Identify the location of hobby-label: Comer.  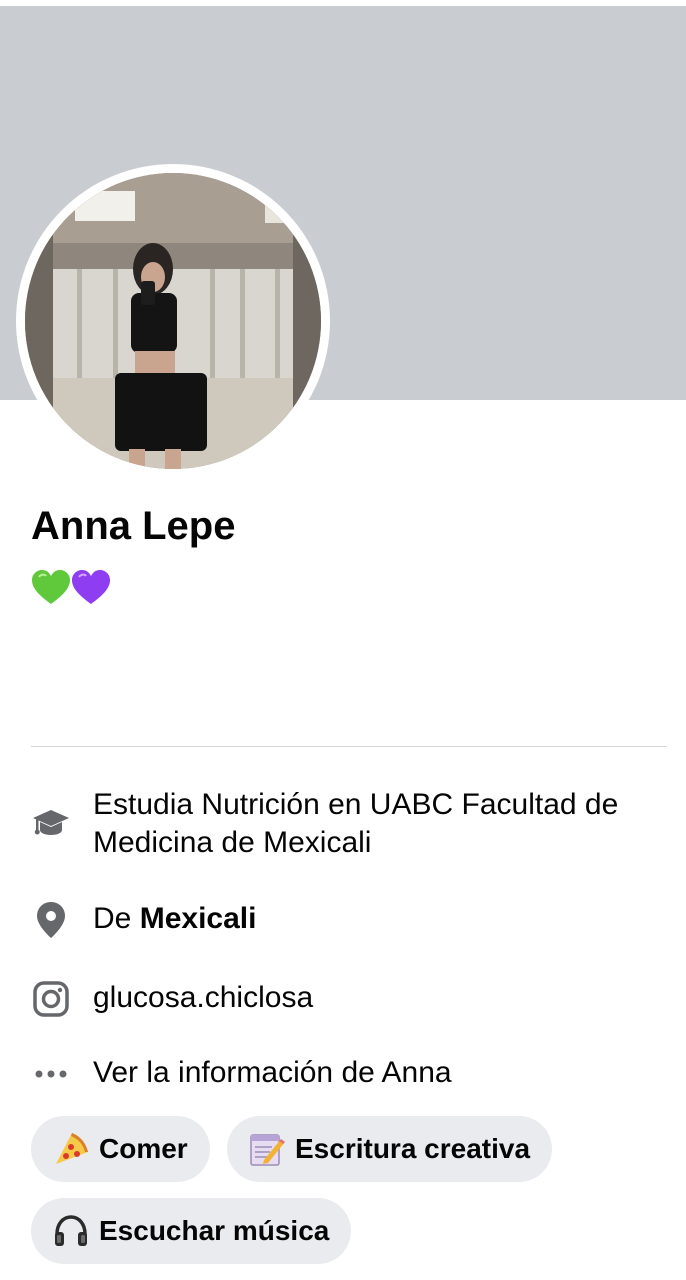
(143, 1148).